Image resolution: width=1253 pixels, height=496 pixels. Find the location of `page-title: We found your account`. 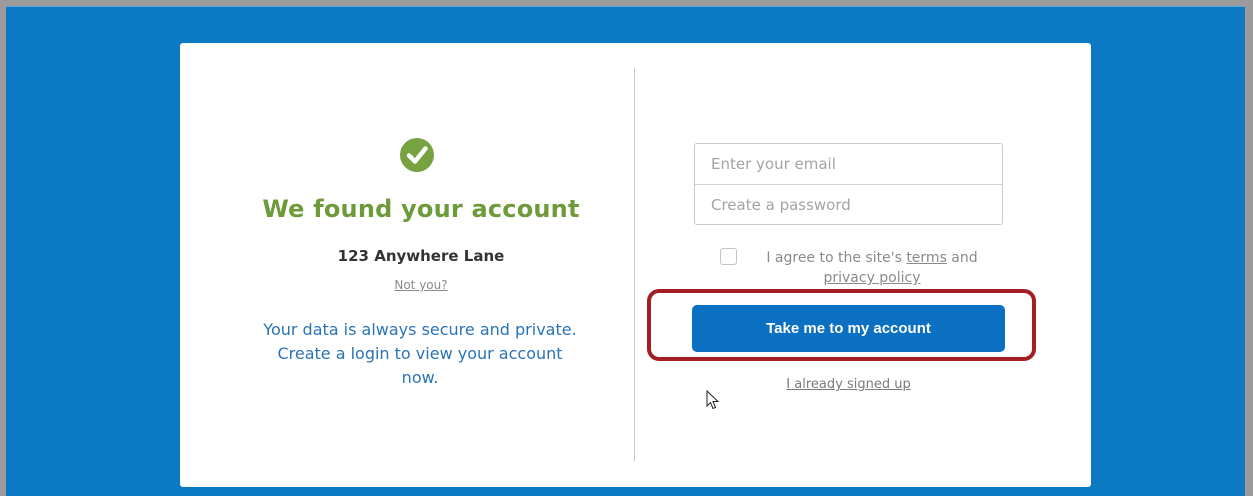

page-title: We found your account is located at coordinates (421, 209).